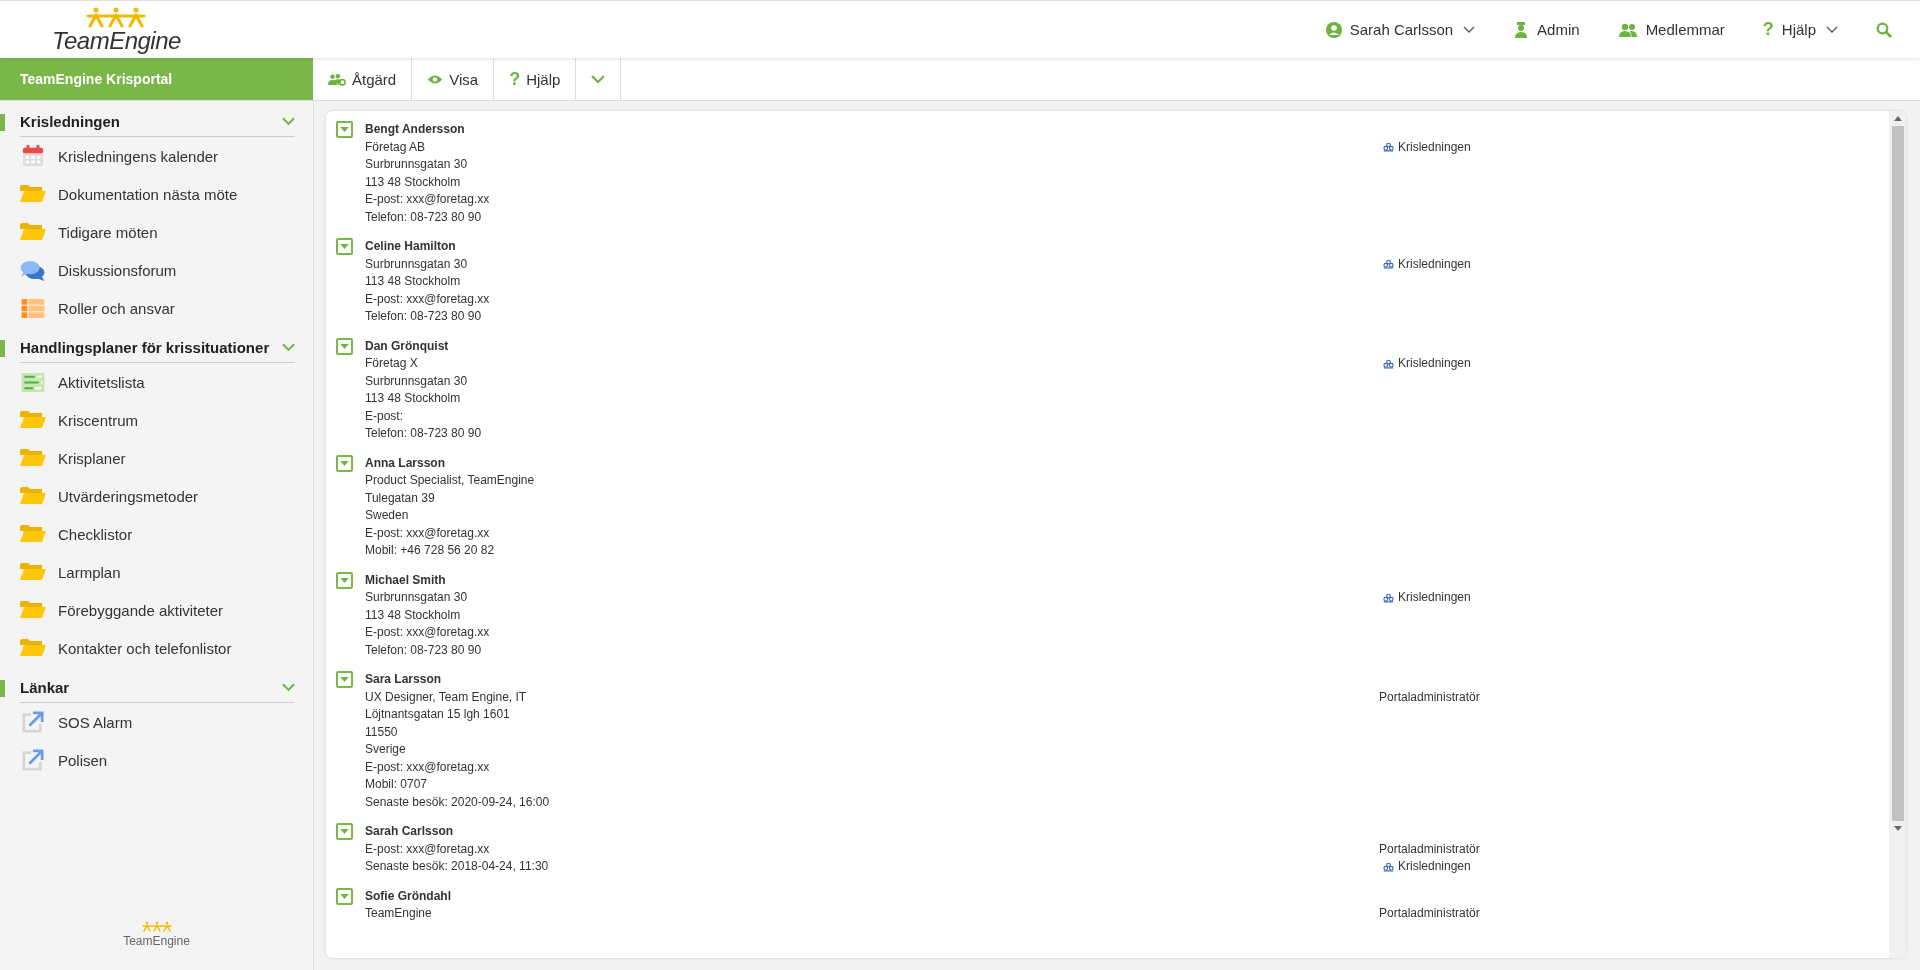  Describe the element at coordinates (156, 572) in the screenshot. I see `sidebar-item: Larmplan` at that location.